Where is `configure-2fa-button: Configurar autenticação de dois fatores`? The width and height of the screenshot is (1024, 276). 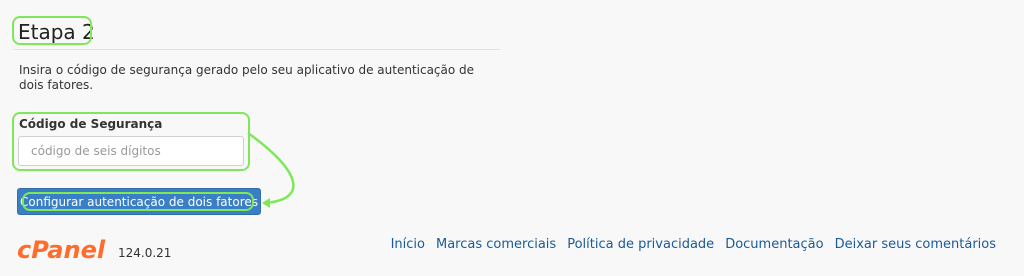 configure-2fa-button: Configurar autenticação de dois fatores is located at coordinates (139, 201).